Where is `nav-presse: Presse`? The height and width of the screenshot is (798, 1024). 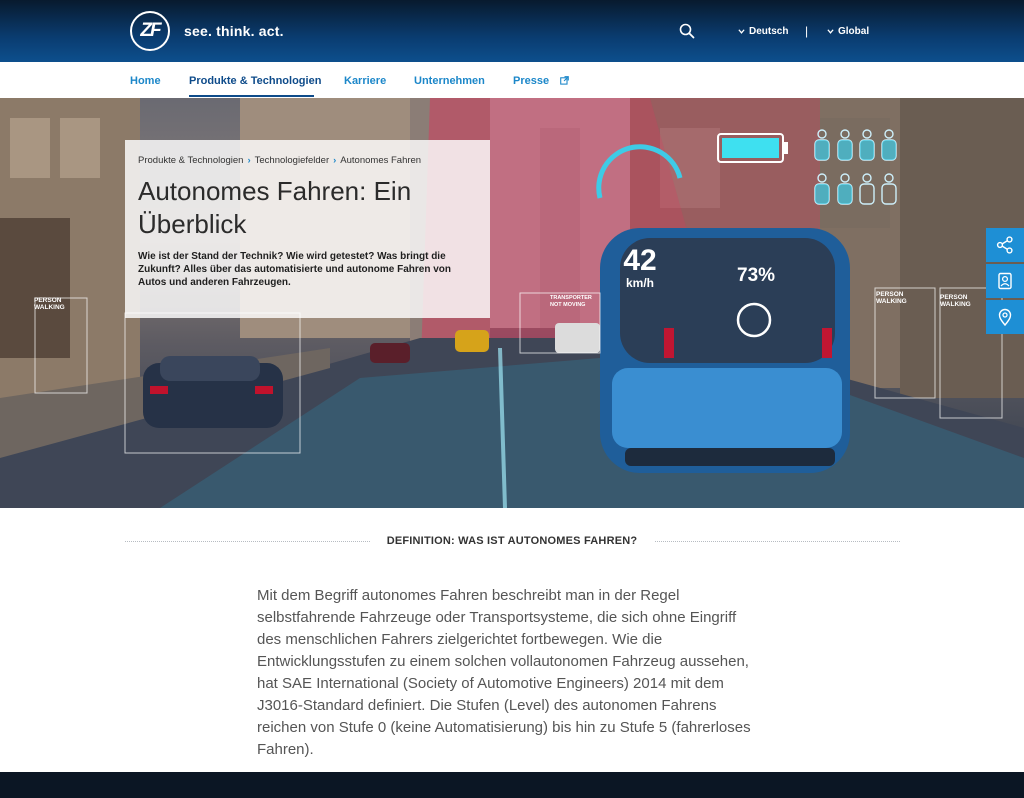
nav-presse: Presse is located at coordinates (531, 81).